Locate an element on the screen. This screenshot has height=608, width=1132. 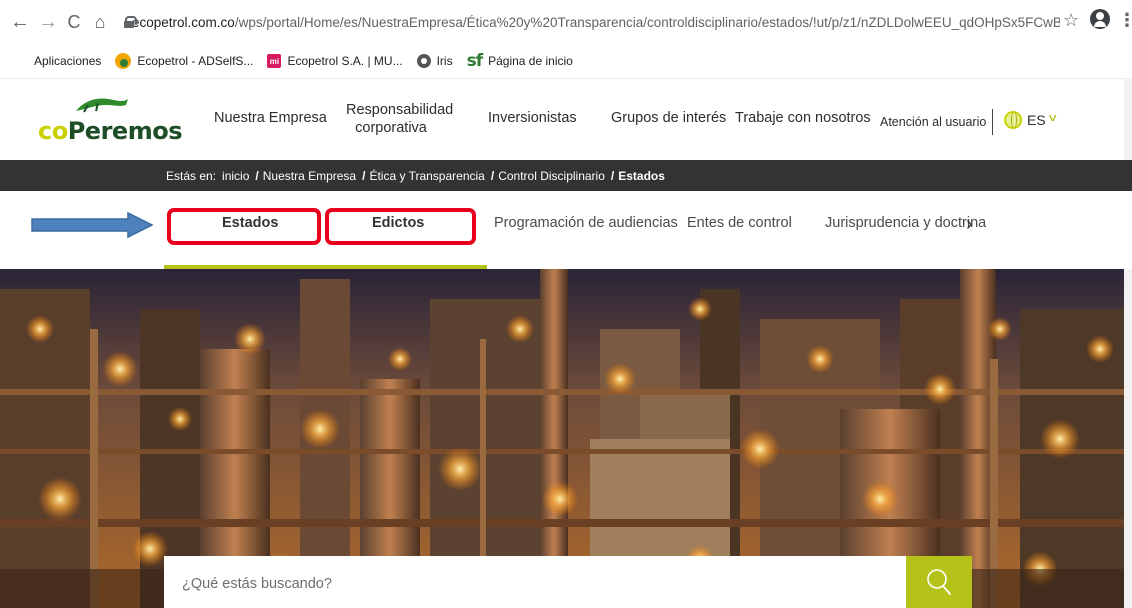
nav-grupos-de-interes: Grupos de interés is located at coordinates (668, 118).